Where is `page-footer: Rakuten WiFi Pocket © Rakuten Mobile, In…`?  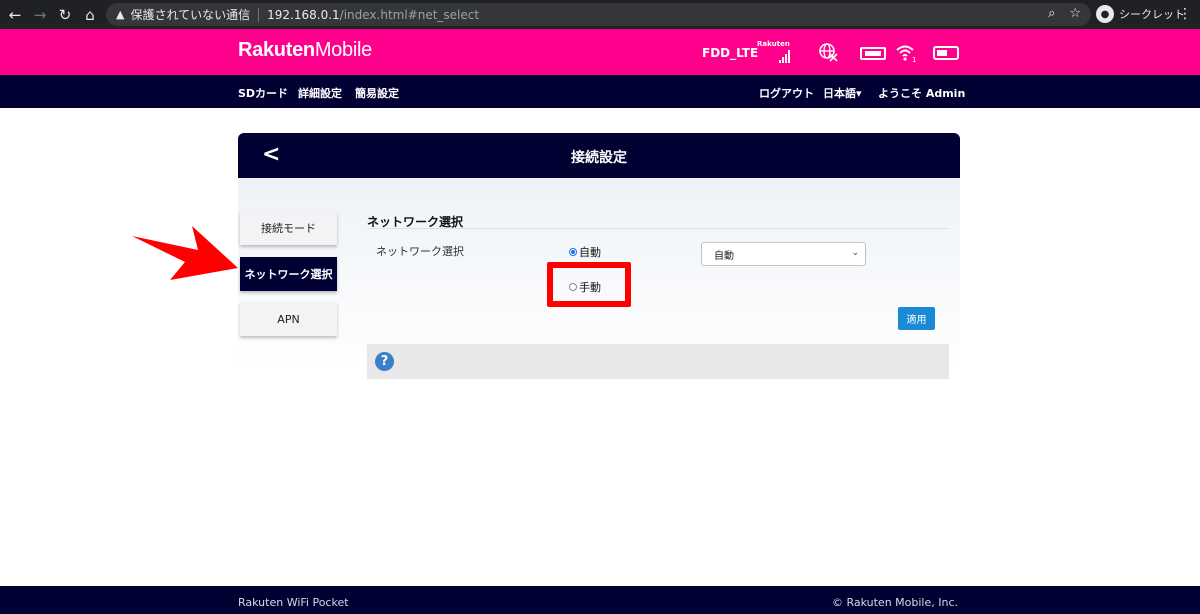 page-footer: Rakuten WiFi Pocket © Rakuten Mobile, In… is located at coordinates (600, 600).